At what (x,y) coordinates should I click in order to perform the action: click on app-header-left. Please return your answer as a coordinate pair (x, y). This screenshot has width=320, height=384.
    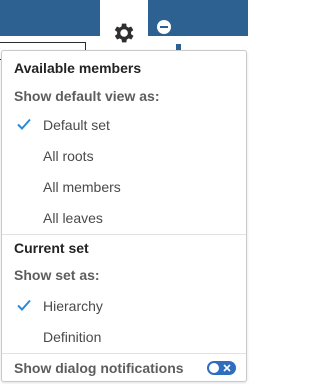
    Looking at the image, I should click on (50, 18).